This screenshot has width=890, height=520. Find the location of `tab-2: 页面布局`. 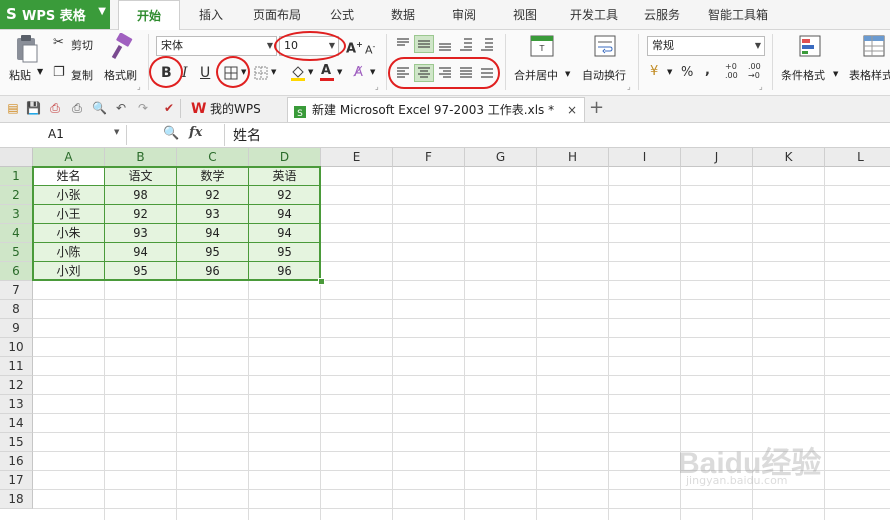

tab-2: 页面布局 is located at coordinates (277, 14).